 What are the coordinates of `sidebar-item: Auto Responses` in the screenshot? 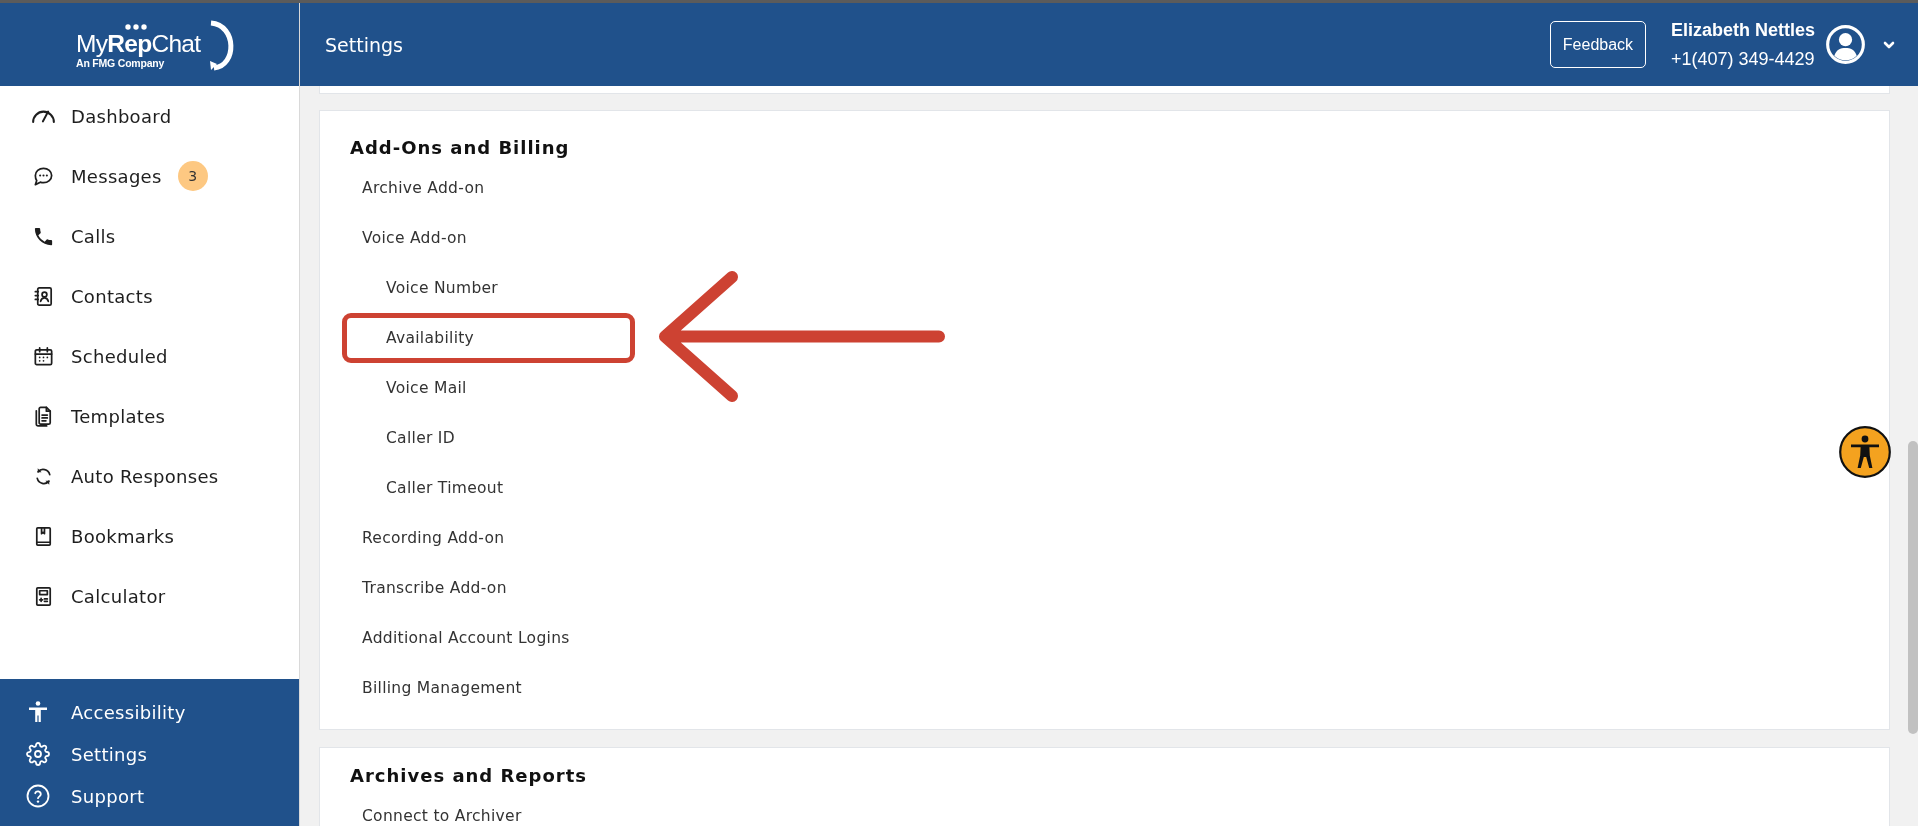 It's located at (149, 476).